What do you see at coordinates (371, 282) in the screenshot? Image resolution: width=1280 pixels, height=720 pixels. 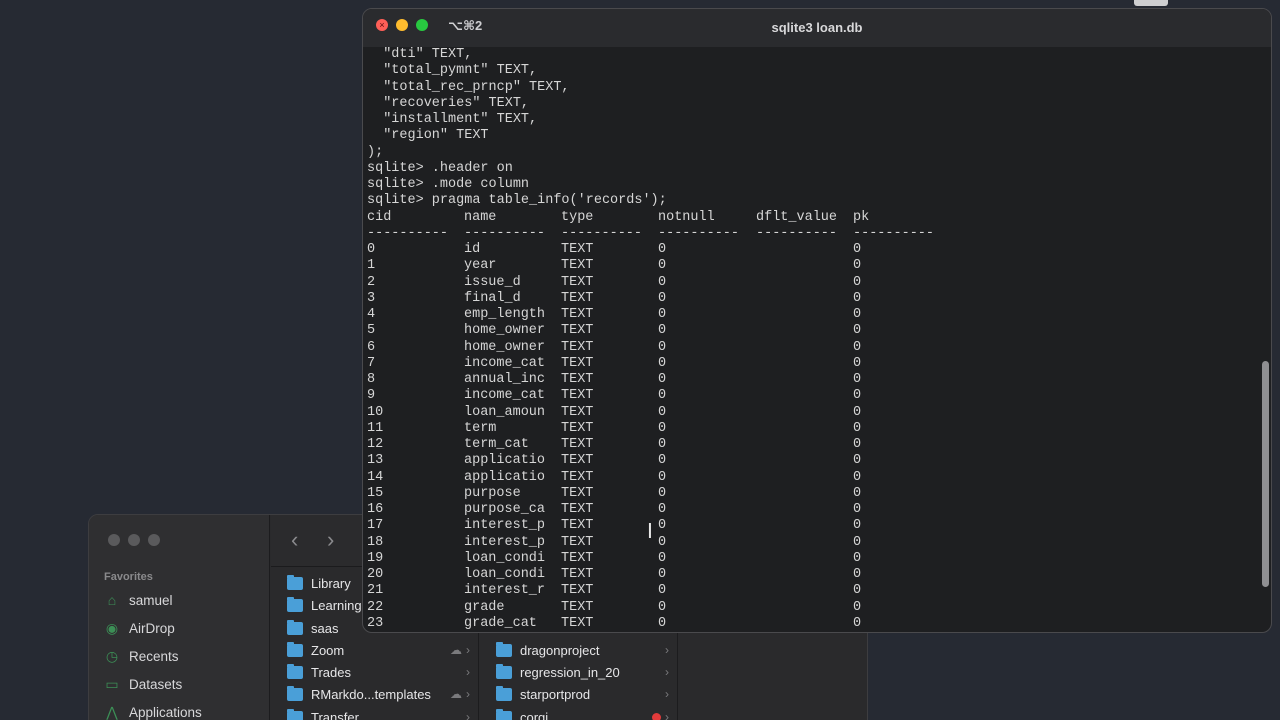 I see `table-cell: 2` at bounding box center [371, 282].